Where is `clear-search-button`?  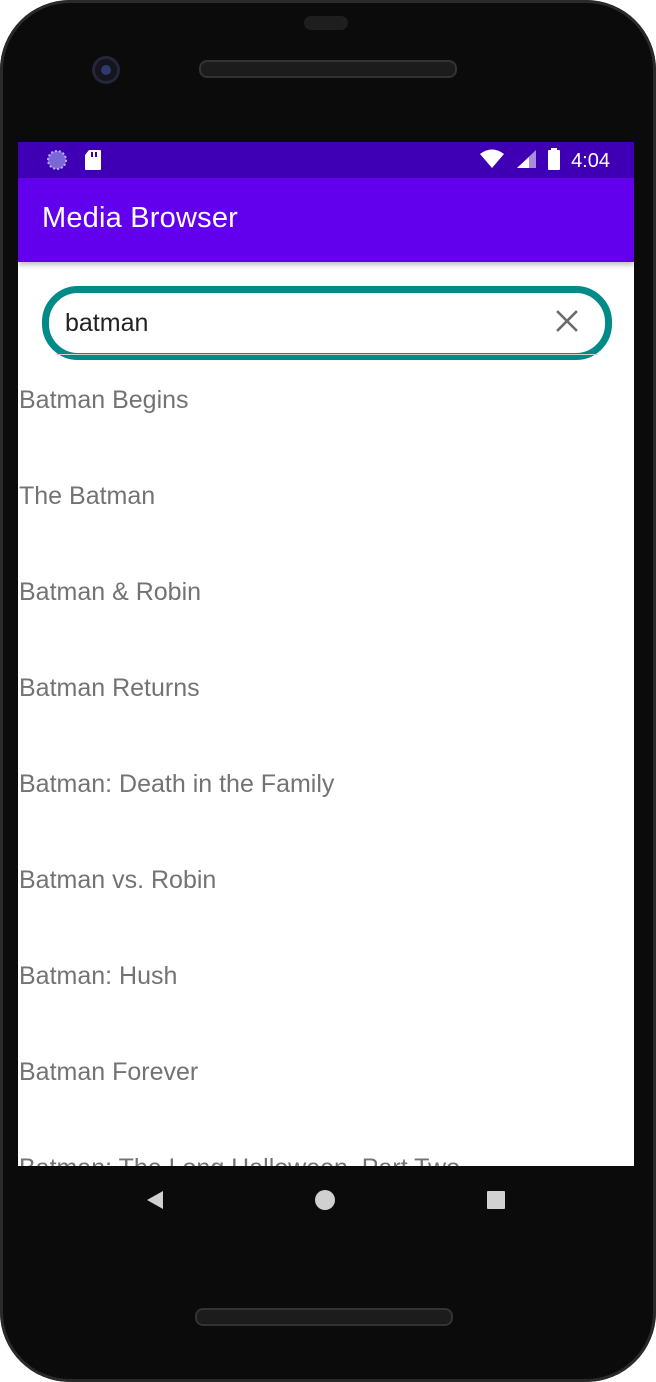 clear-search-button is located at coordinates (567, 323).